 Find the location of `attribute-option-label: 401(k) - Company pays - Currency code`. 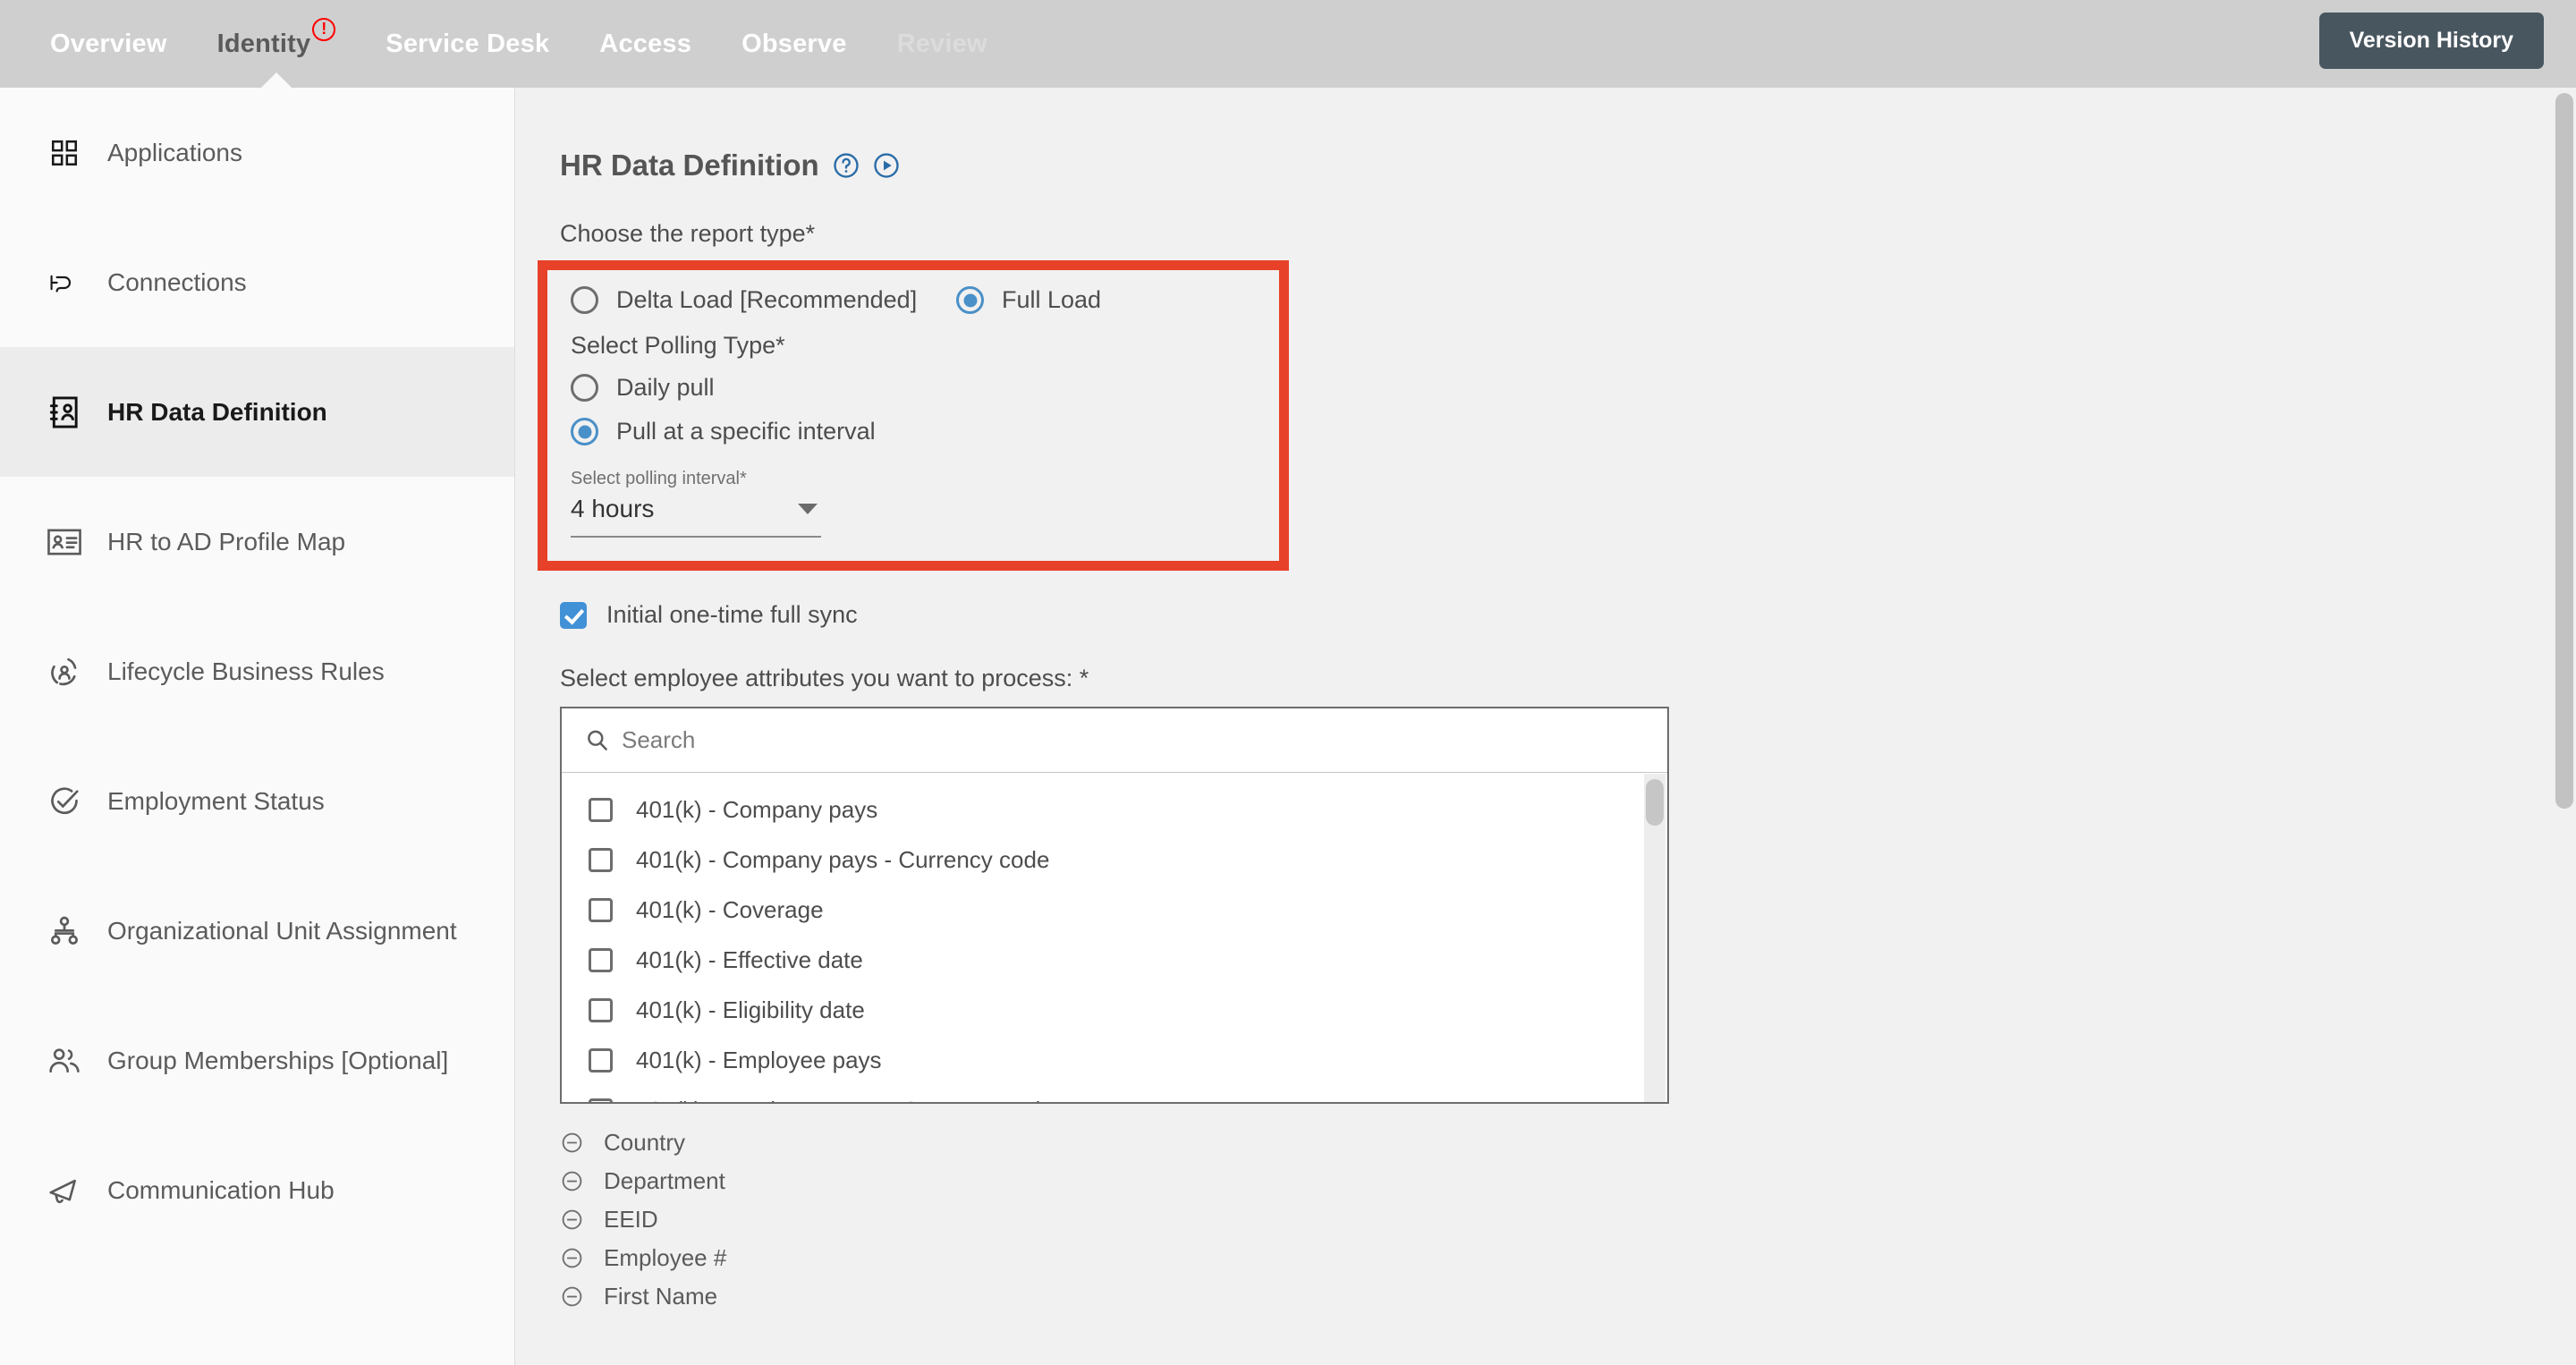

attribute-option-label: 401(k) - Company pays - Currency code is located at coordinates (843, 859).